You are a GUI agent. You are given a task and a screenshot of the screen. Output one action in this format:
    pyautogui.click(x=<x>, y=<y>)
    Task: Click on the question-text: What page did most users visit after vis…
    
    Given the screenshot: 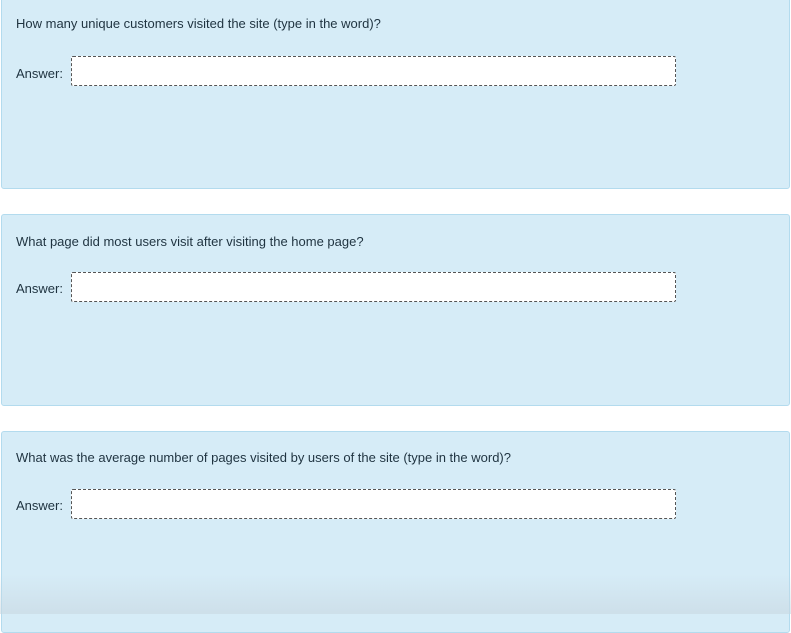 What is the action you would take?
    pyautogui.click(x=190, y=241)
    